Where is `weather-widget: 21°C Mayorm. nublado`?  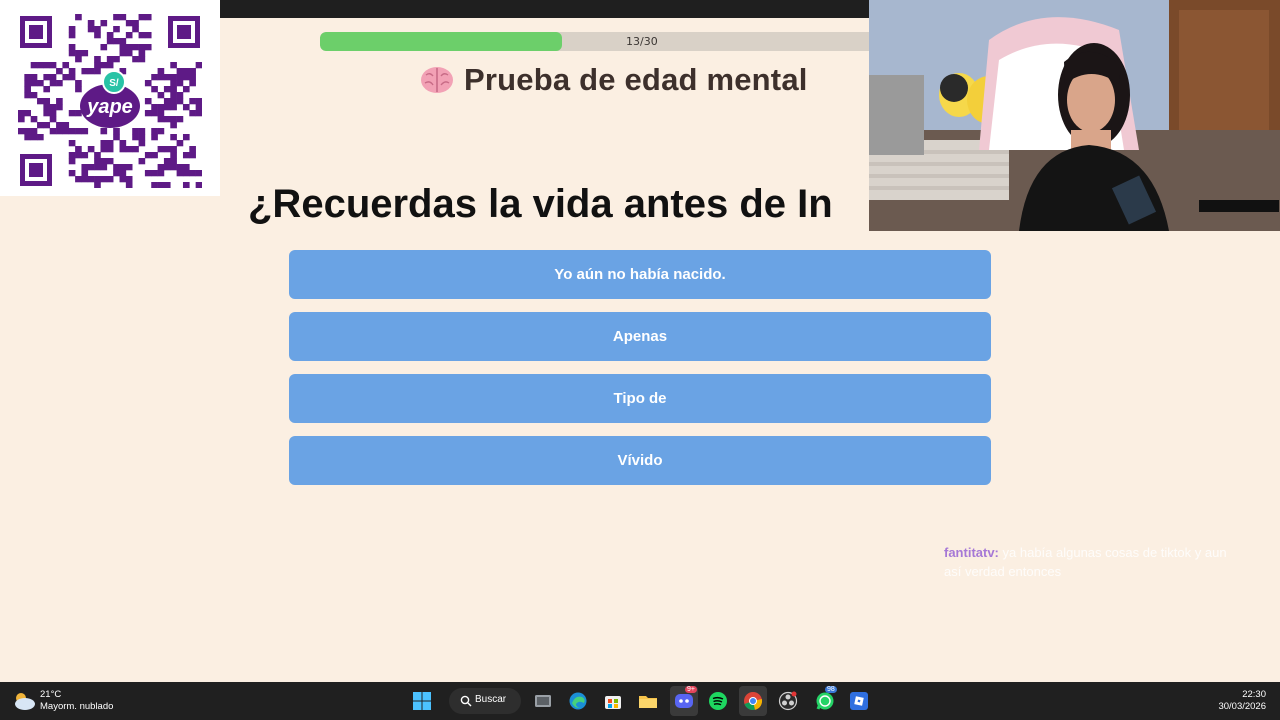
weather-widget: 21°C Mayorm. nublado is located at coordinates (72, 701).